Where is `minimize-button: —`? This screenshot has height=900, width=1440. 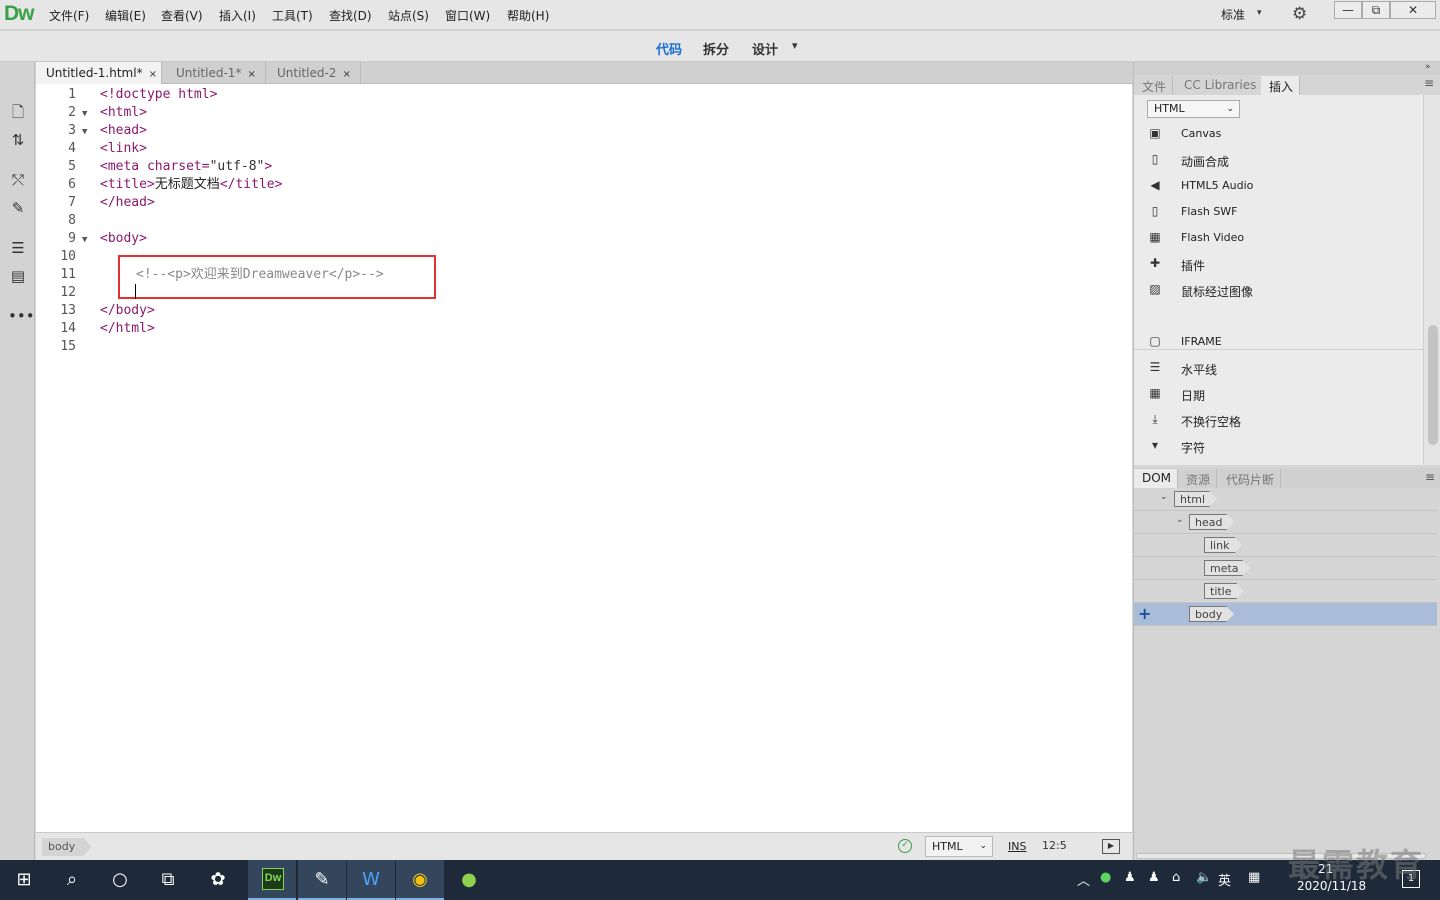 minimize-button: — is located at coordinates (1348, 10).